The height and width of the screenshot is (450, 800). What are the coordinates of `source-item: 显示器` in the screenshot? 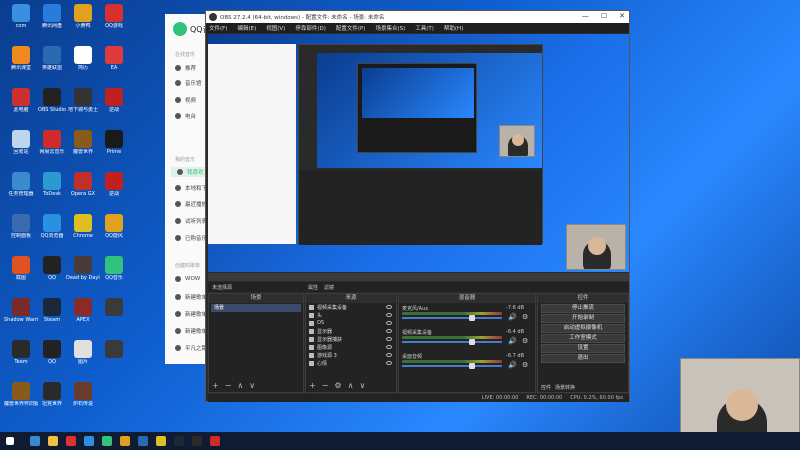 It's located at (351, 331).